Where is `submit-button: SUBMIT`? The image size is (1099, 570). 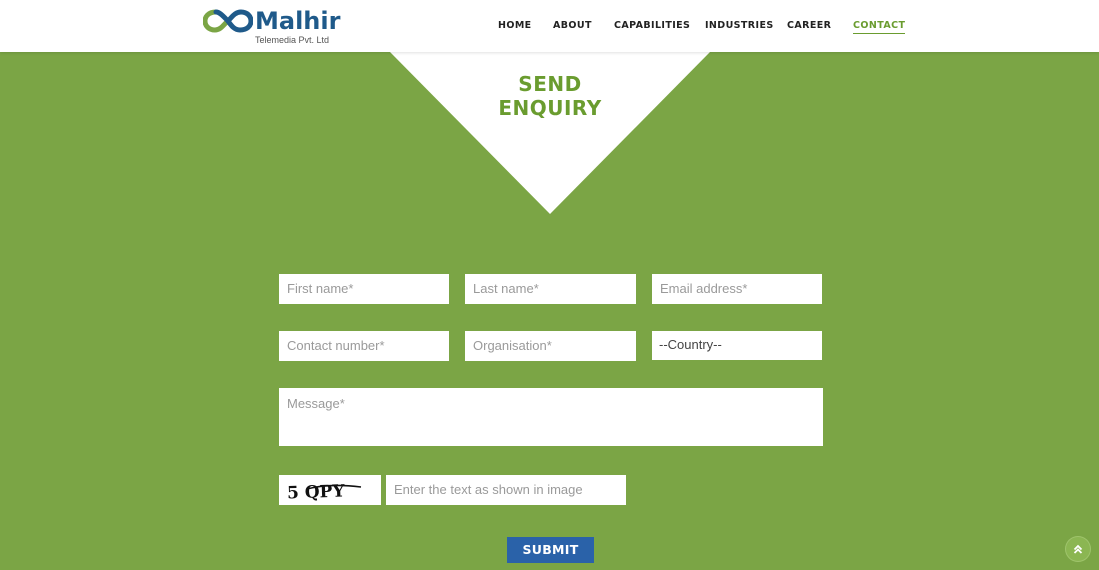
submit-button: SUBMIT is located at coordinates (550, 550).